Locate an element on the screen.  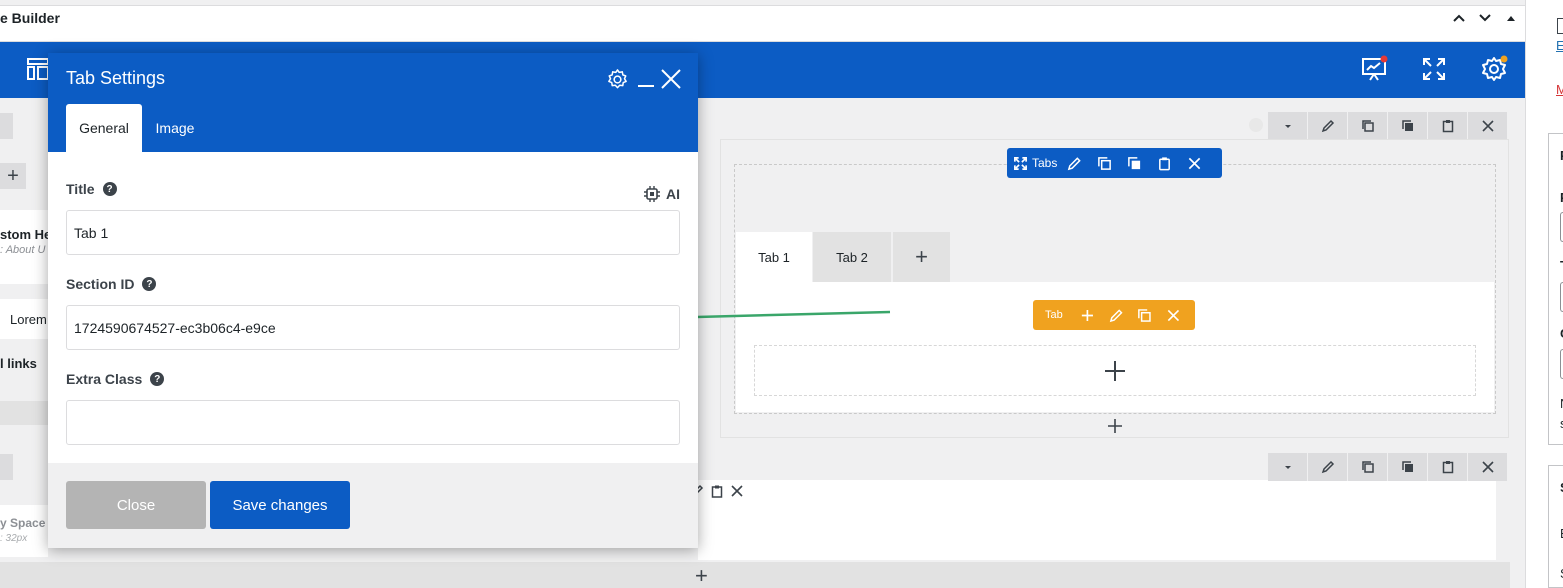
plus-icon is located at coordinates (1115, 370).